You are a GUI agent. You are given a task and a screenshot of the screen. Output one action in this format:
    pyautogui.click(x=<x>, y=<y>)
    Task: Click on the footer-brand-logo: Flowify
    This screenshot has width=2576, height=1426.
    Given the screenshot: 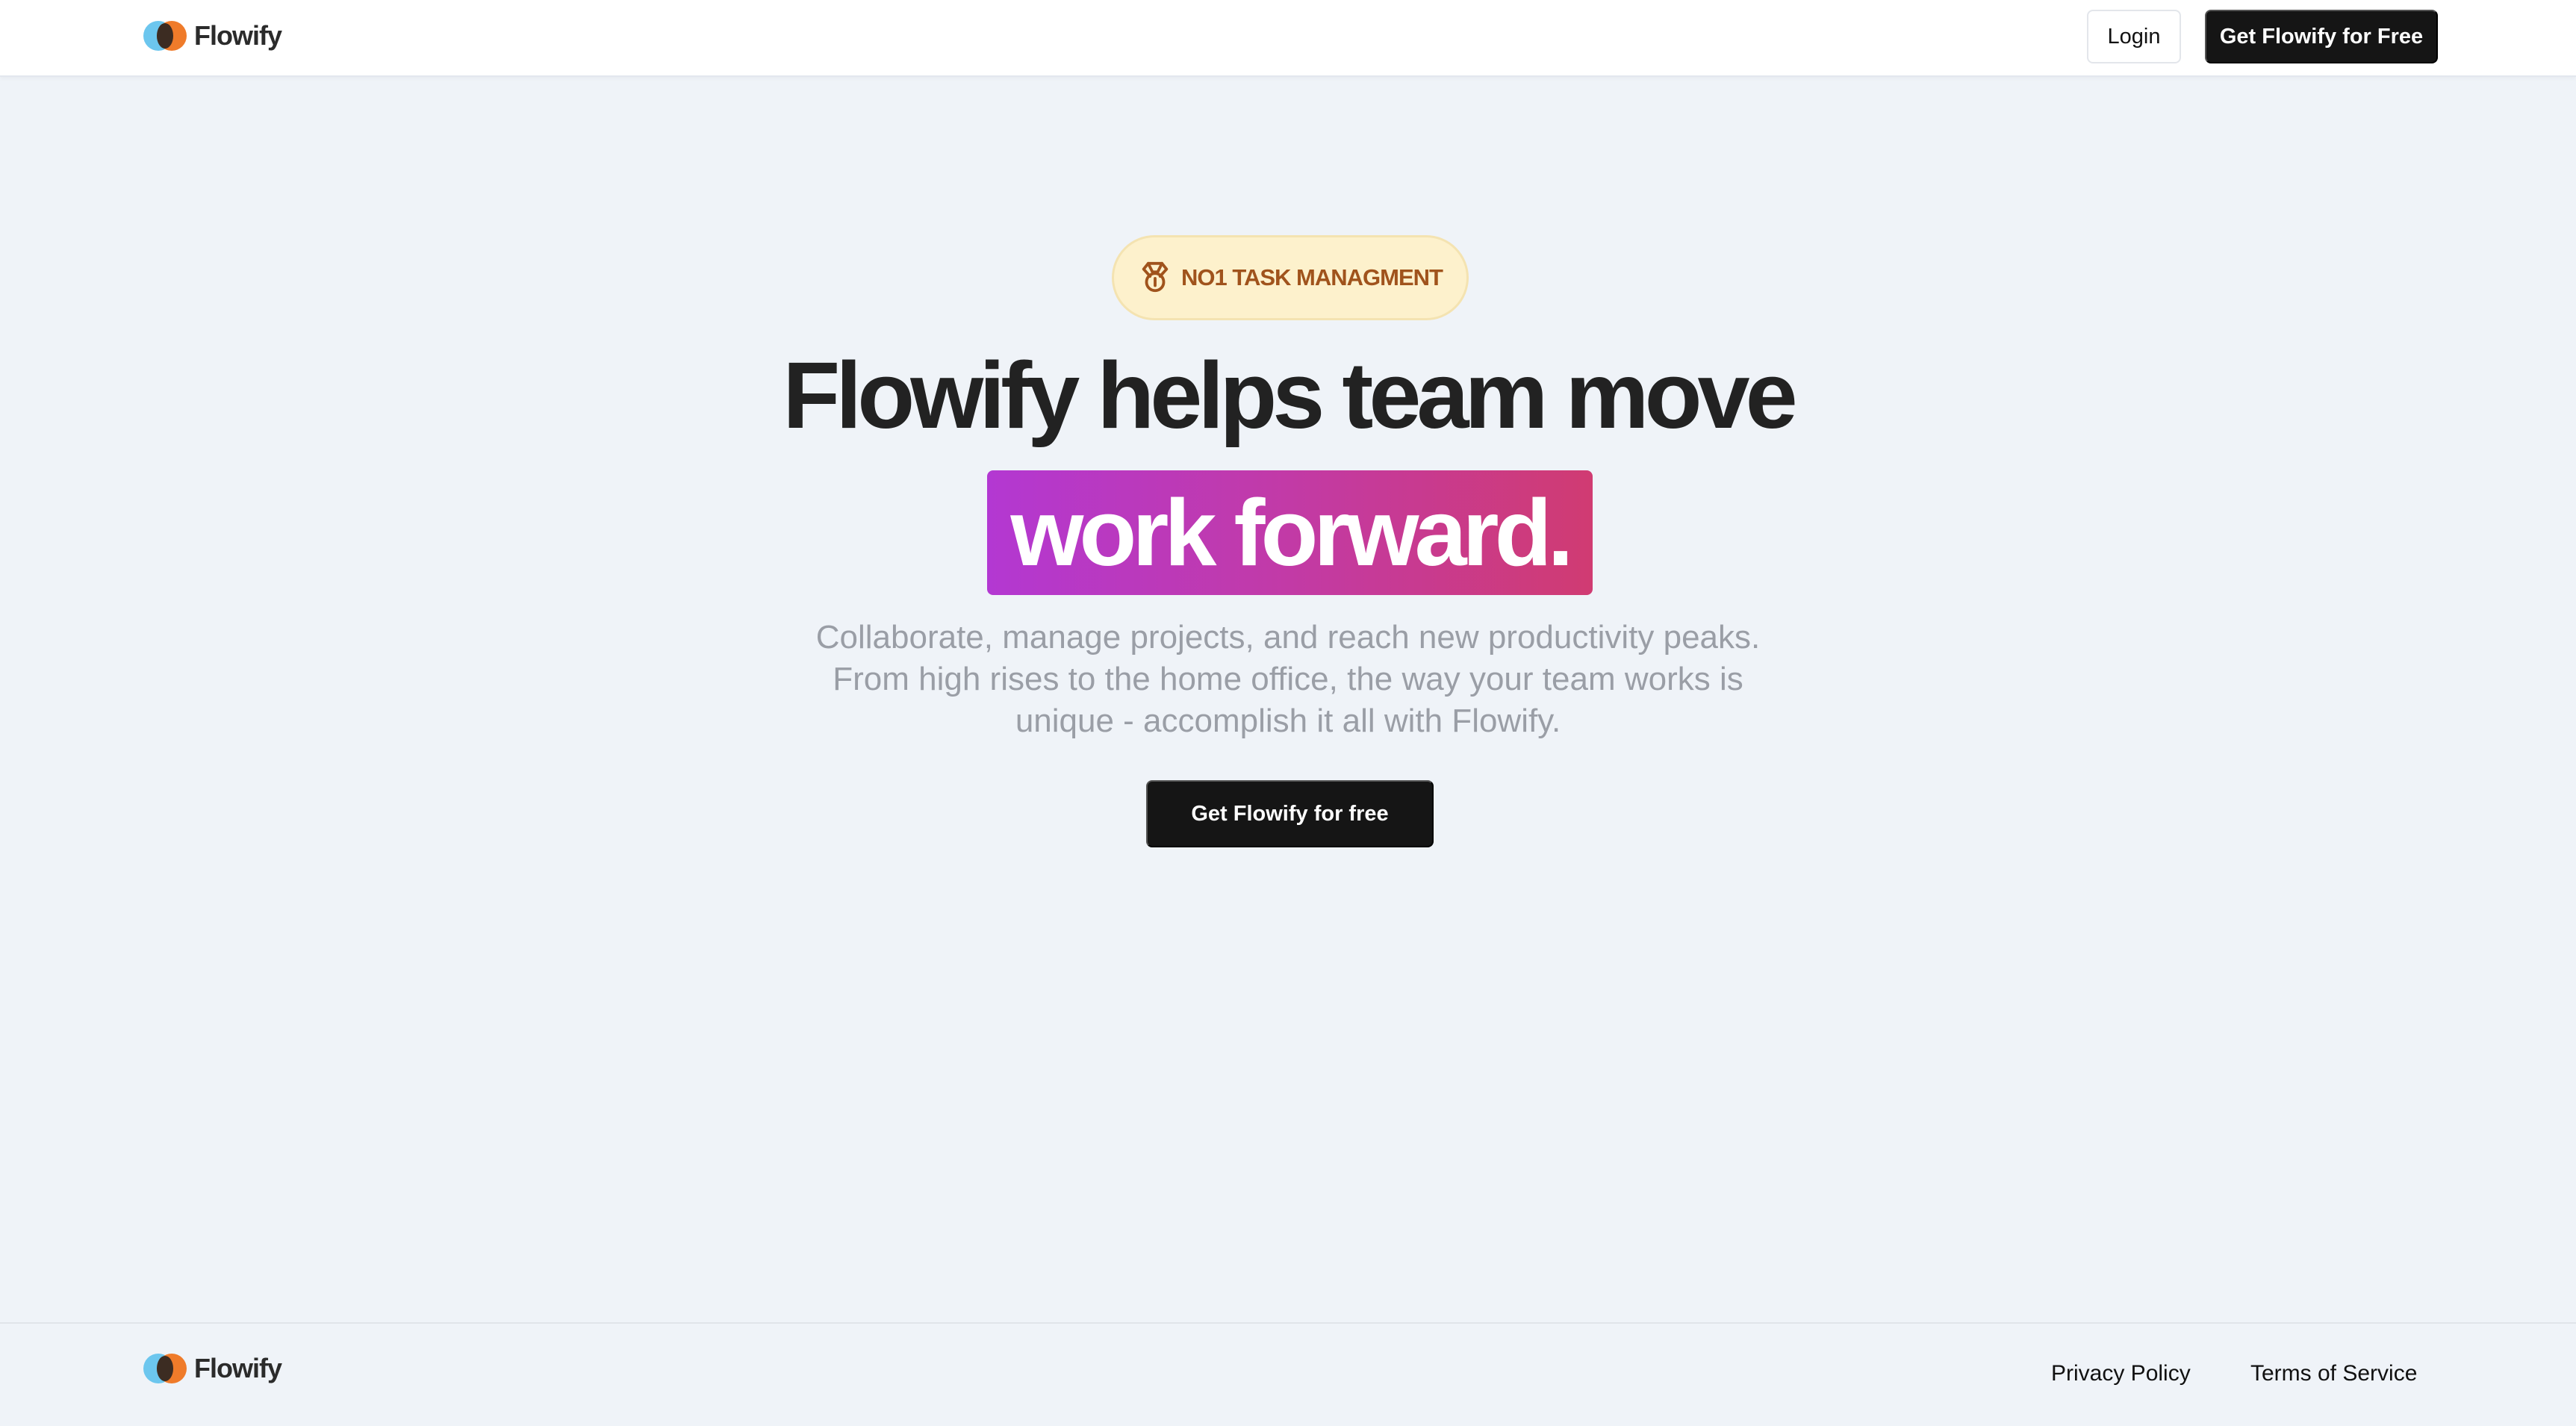 What is the action you would take?
    pyautogui.click(x=212, y=1368)
    